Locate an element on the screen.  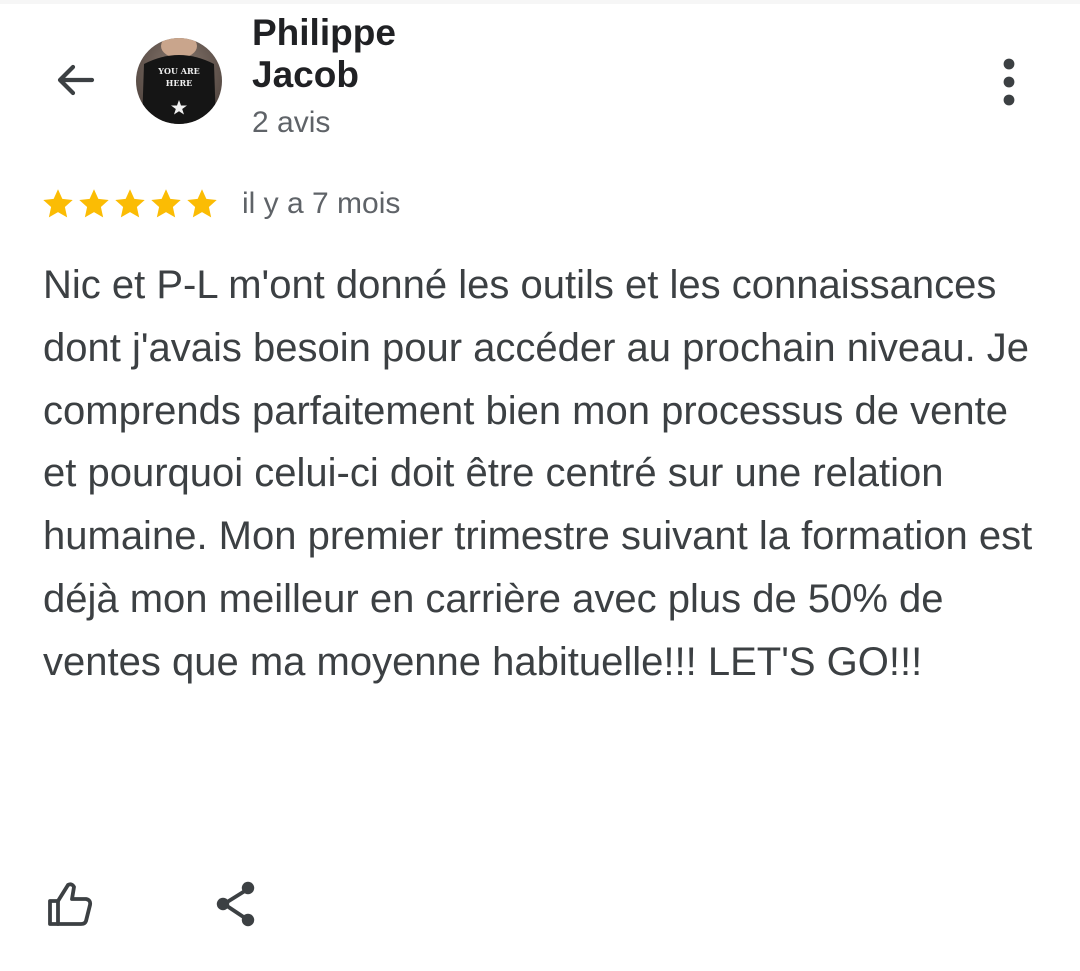
star-rating is located at coordinates (130, 204).